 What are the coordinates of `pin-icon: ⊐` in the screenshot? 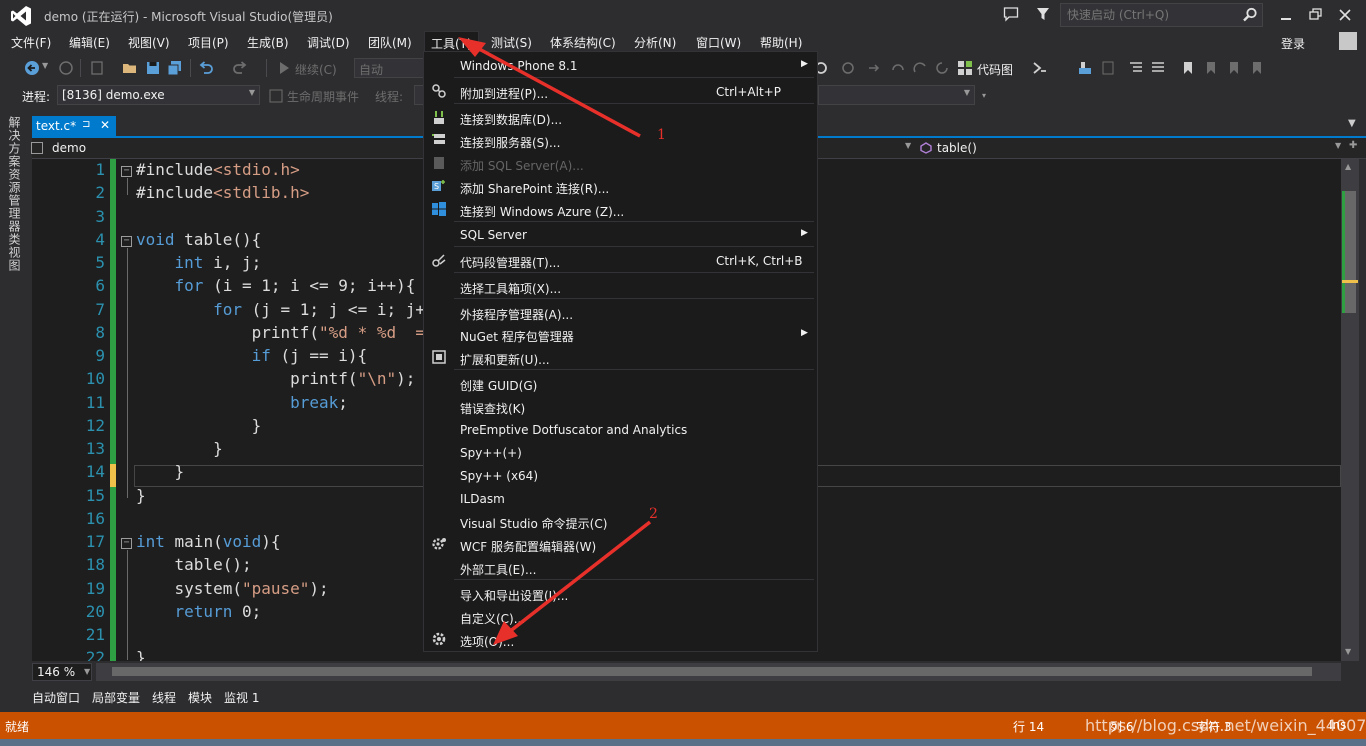 It's located at (86, 124).